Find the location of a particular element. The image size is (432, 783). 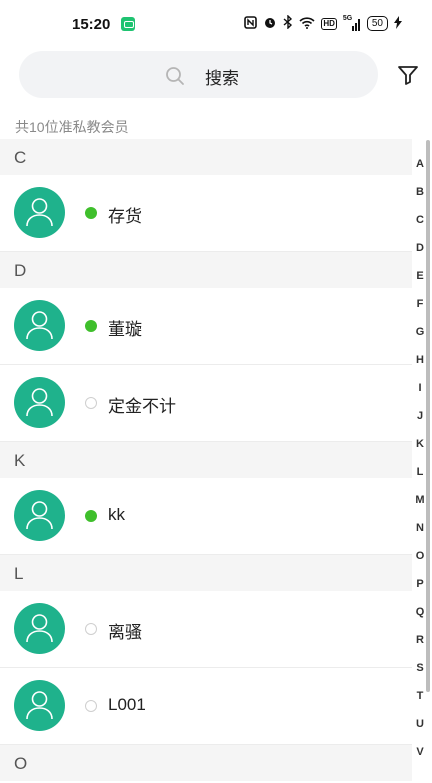

alarm-icon is located at coordinates (270, 23).